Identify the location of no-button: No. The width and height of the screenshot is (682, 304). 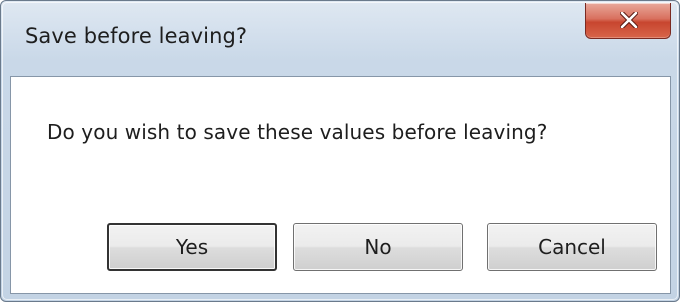
(378, 247).